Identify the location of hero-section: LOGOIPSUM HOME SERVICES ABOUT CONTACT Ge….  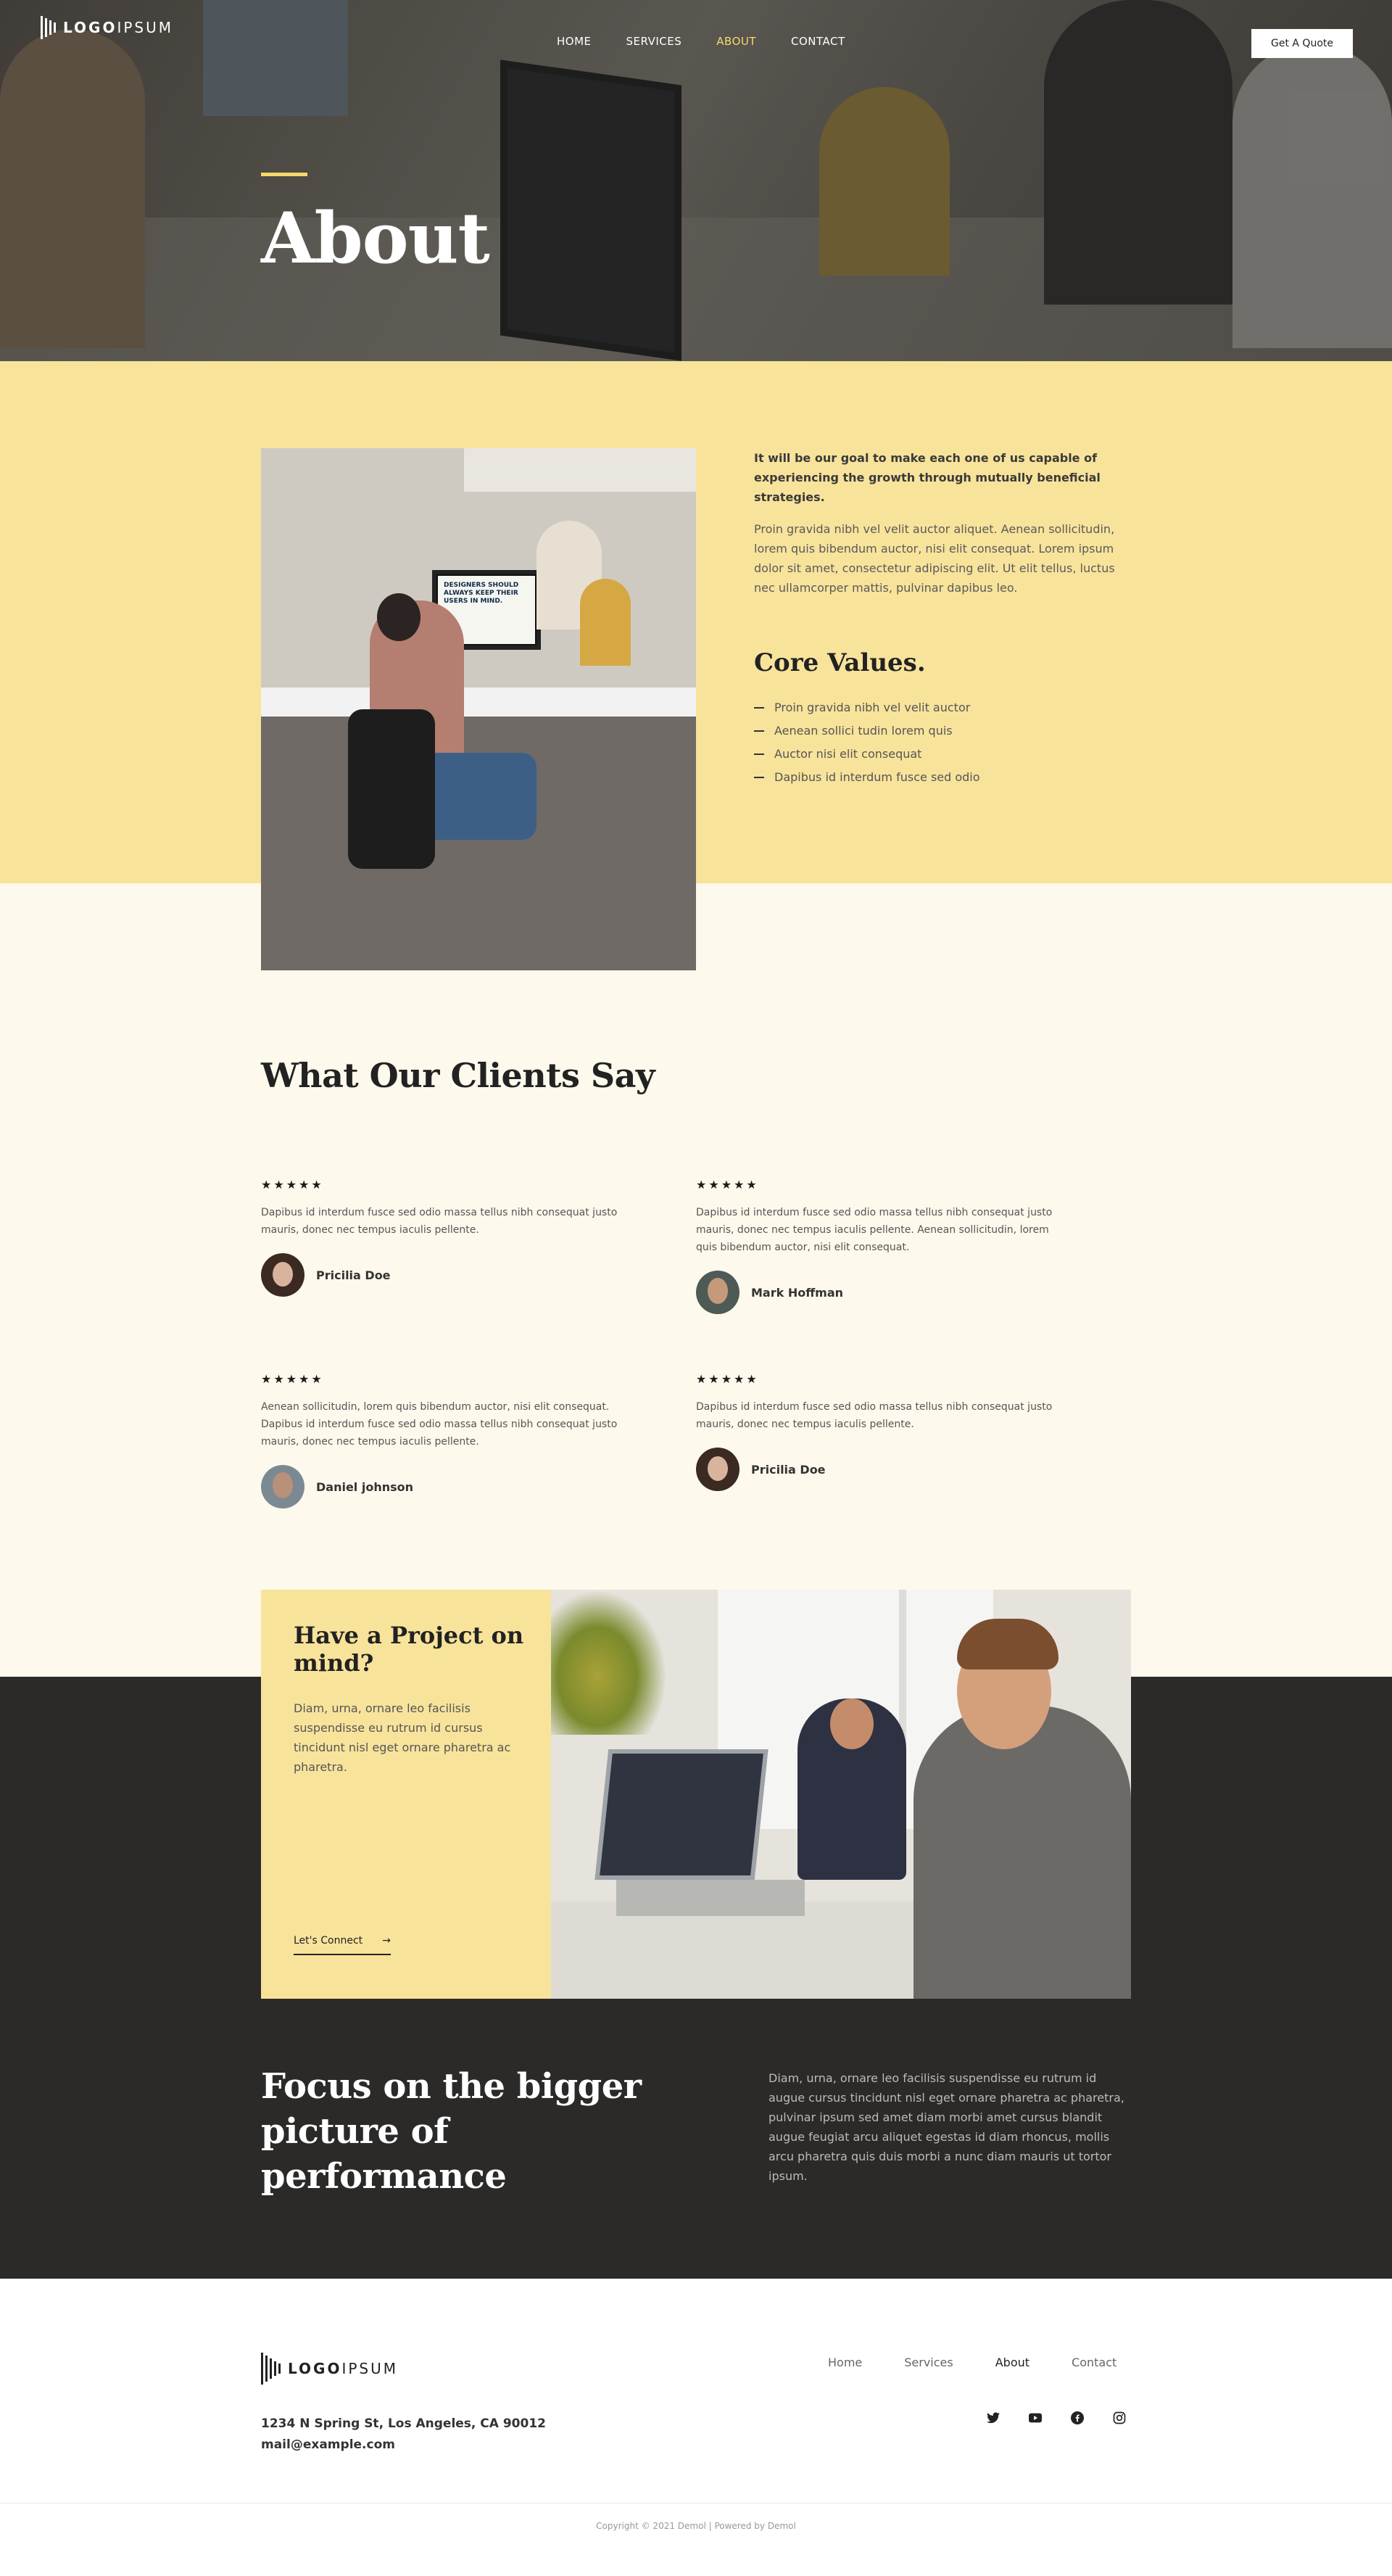
(696, 180).